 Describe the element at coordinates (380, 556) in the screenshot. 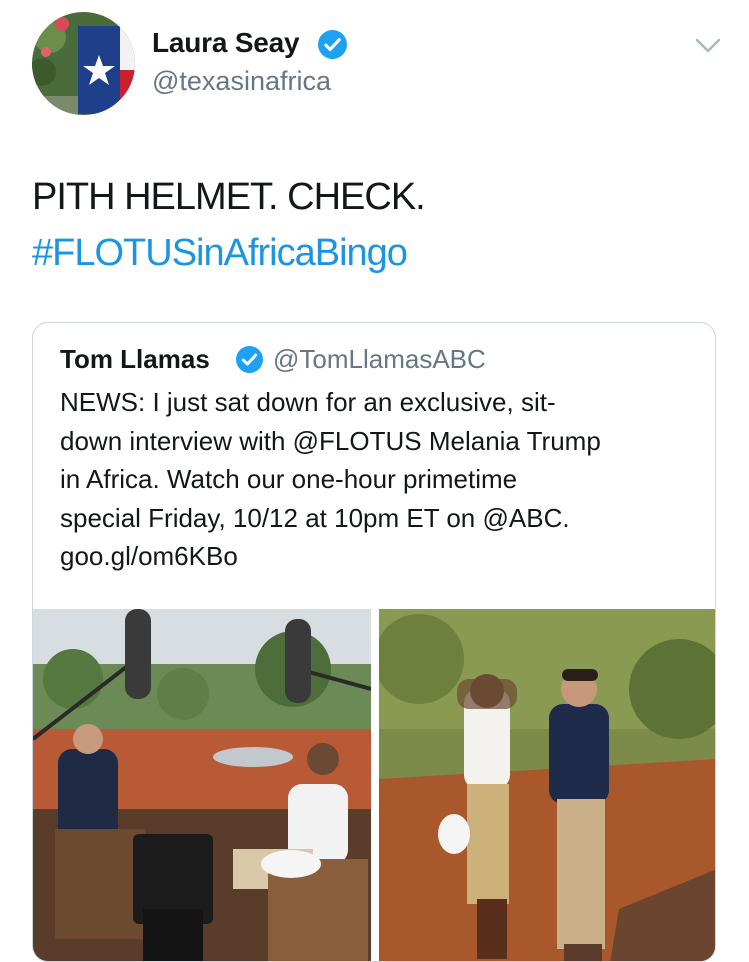

I see `quoted-text-link: goo.gl/om6KBo` at that location.